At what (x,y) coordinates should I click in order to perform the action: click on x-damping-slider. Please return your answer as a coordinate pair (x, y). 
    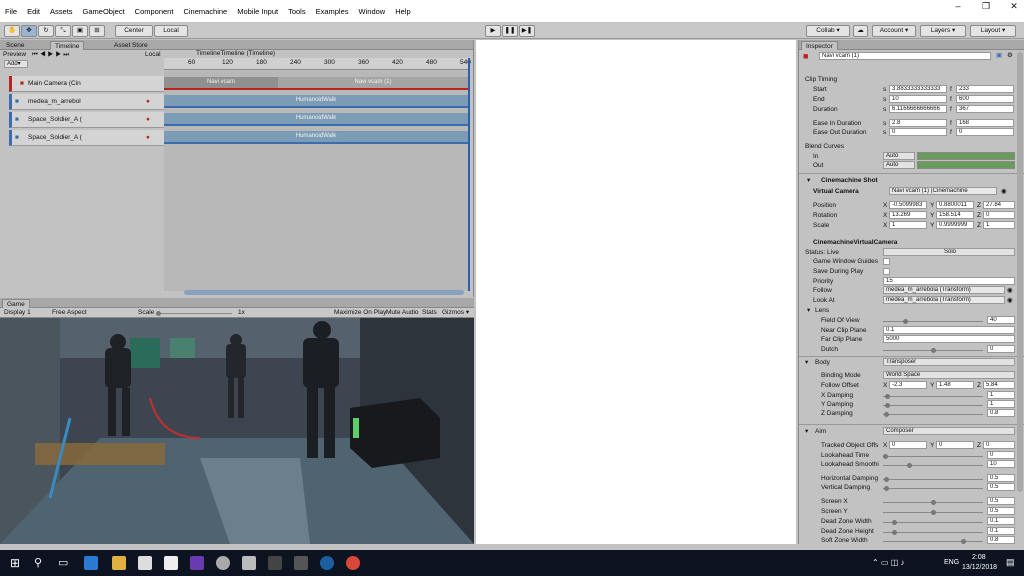
    Looking at the image, I should click on (933, 396).